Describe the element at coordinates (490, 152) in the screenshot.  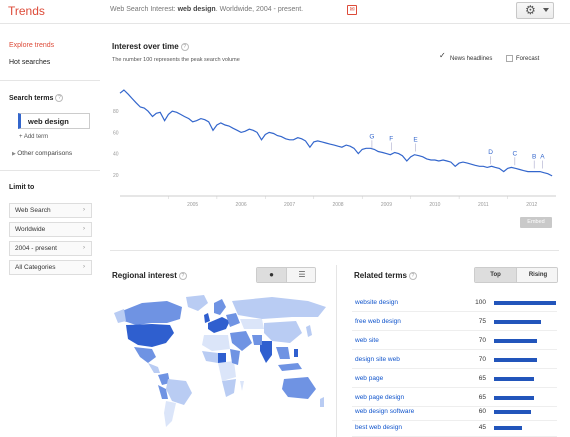
I see `annotation-label: D` at that location.